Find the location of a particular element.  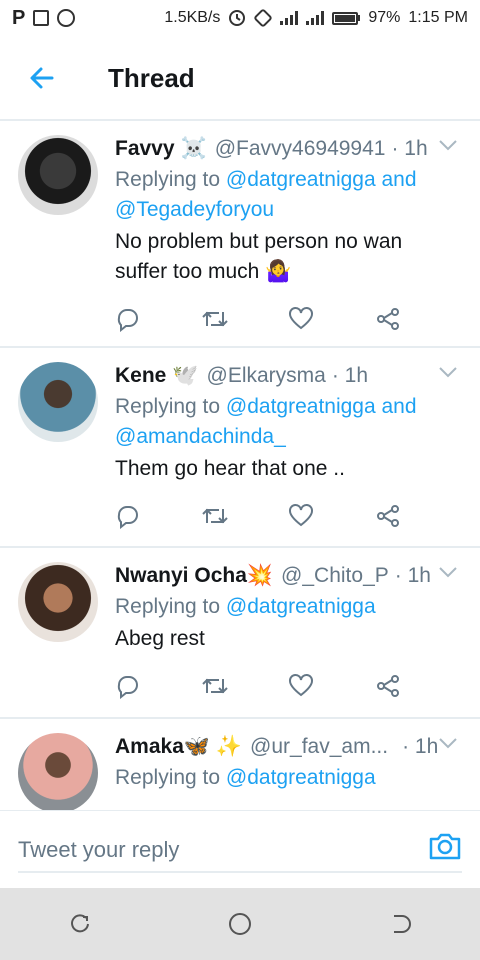

reply-placeholder: Tweet your reply is located at coordinates (99, 849).